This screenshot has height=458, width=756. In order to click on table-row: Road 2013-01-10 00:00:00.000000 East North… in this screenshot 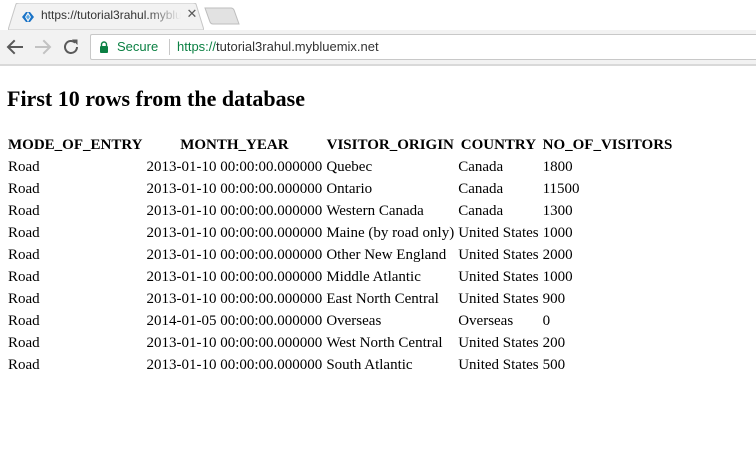, I will do `click(340, 299)`.